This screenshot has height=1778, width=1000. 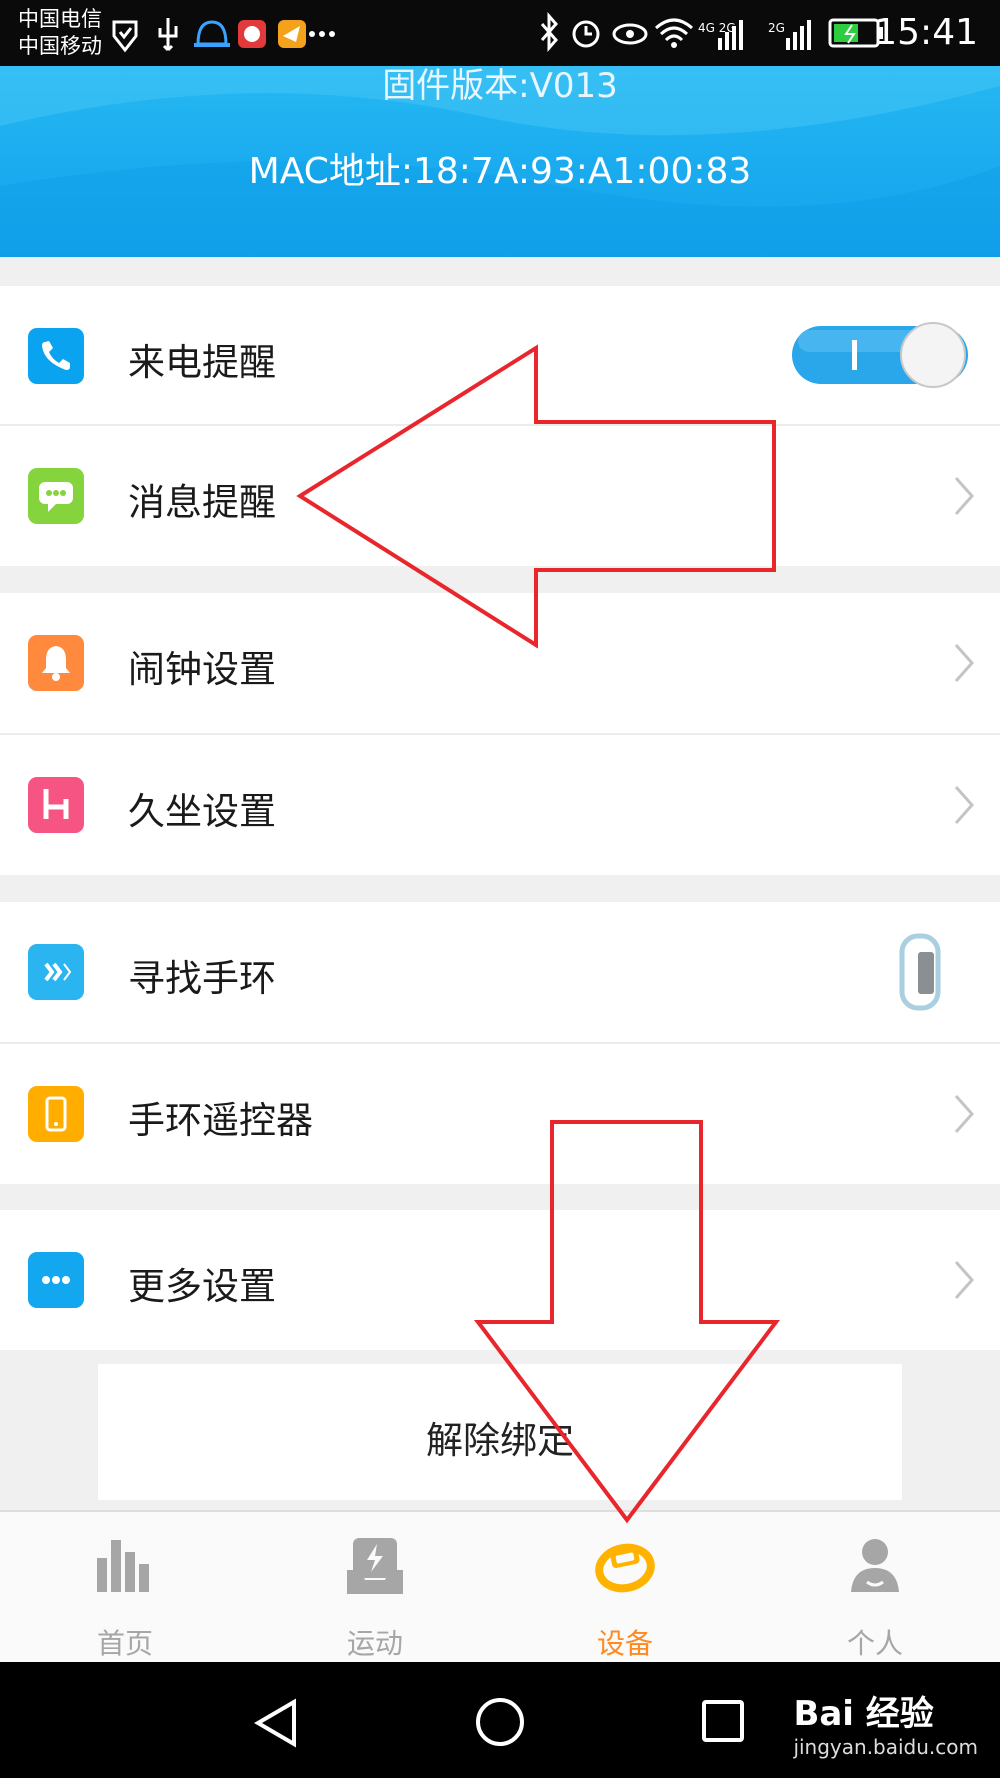 What do you see at coordinates (500, 1722) in the screenshot?
I see `home-icon` at bounding box center [500, 1722].